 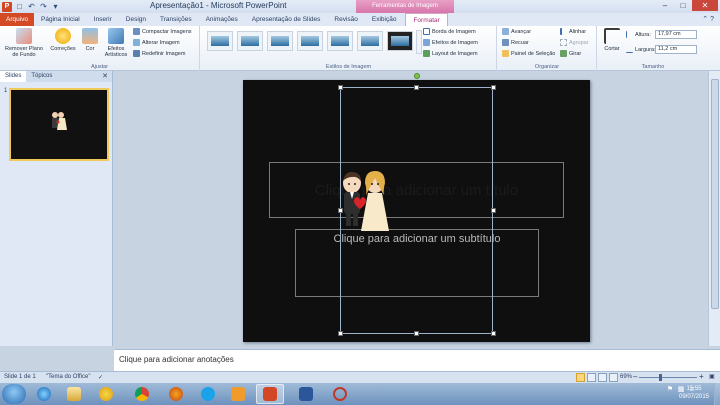 I want to click on tab-slideshow: Apresentação de Slides, so click(x=286, y=19).